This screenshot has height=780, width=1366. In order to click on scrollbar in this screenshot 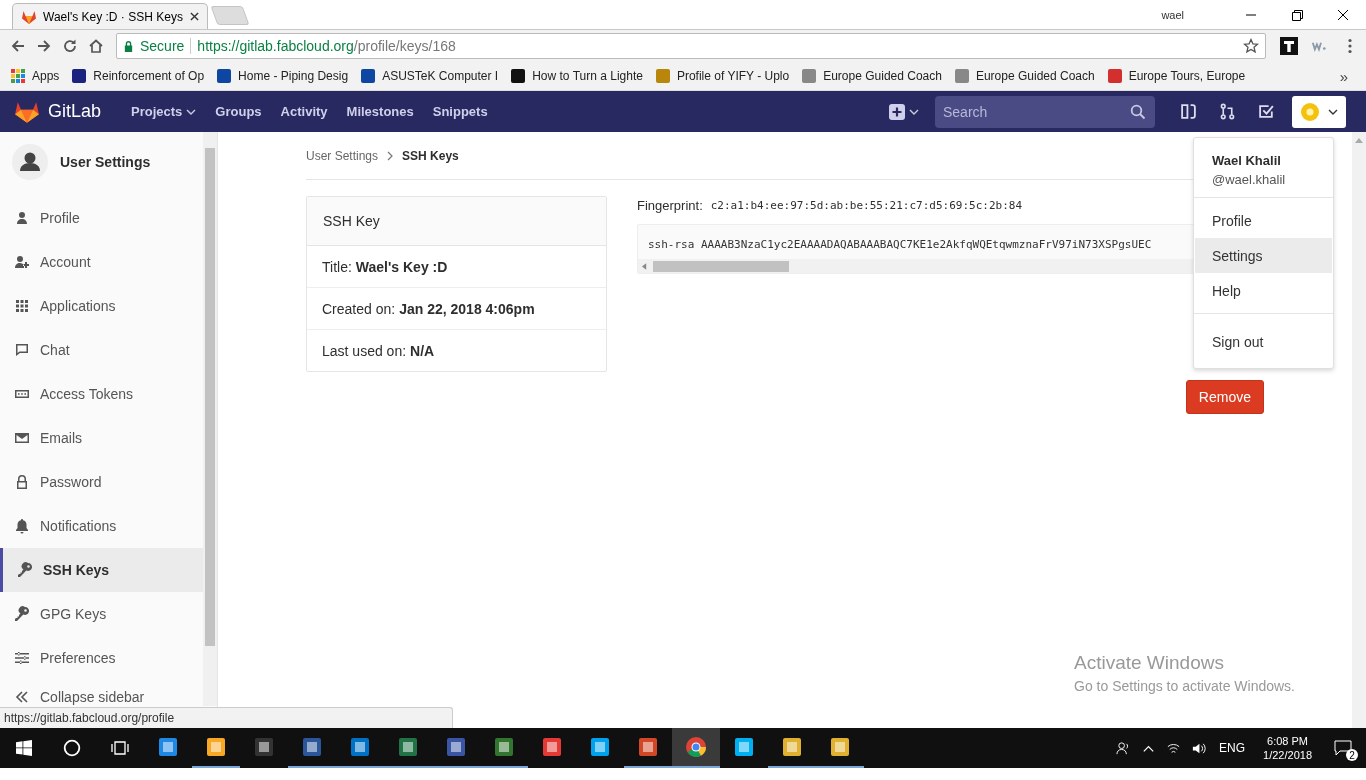, I will do `click(210, 419)`.